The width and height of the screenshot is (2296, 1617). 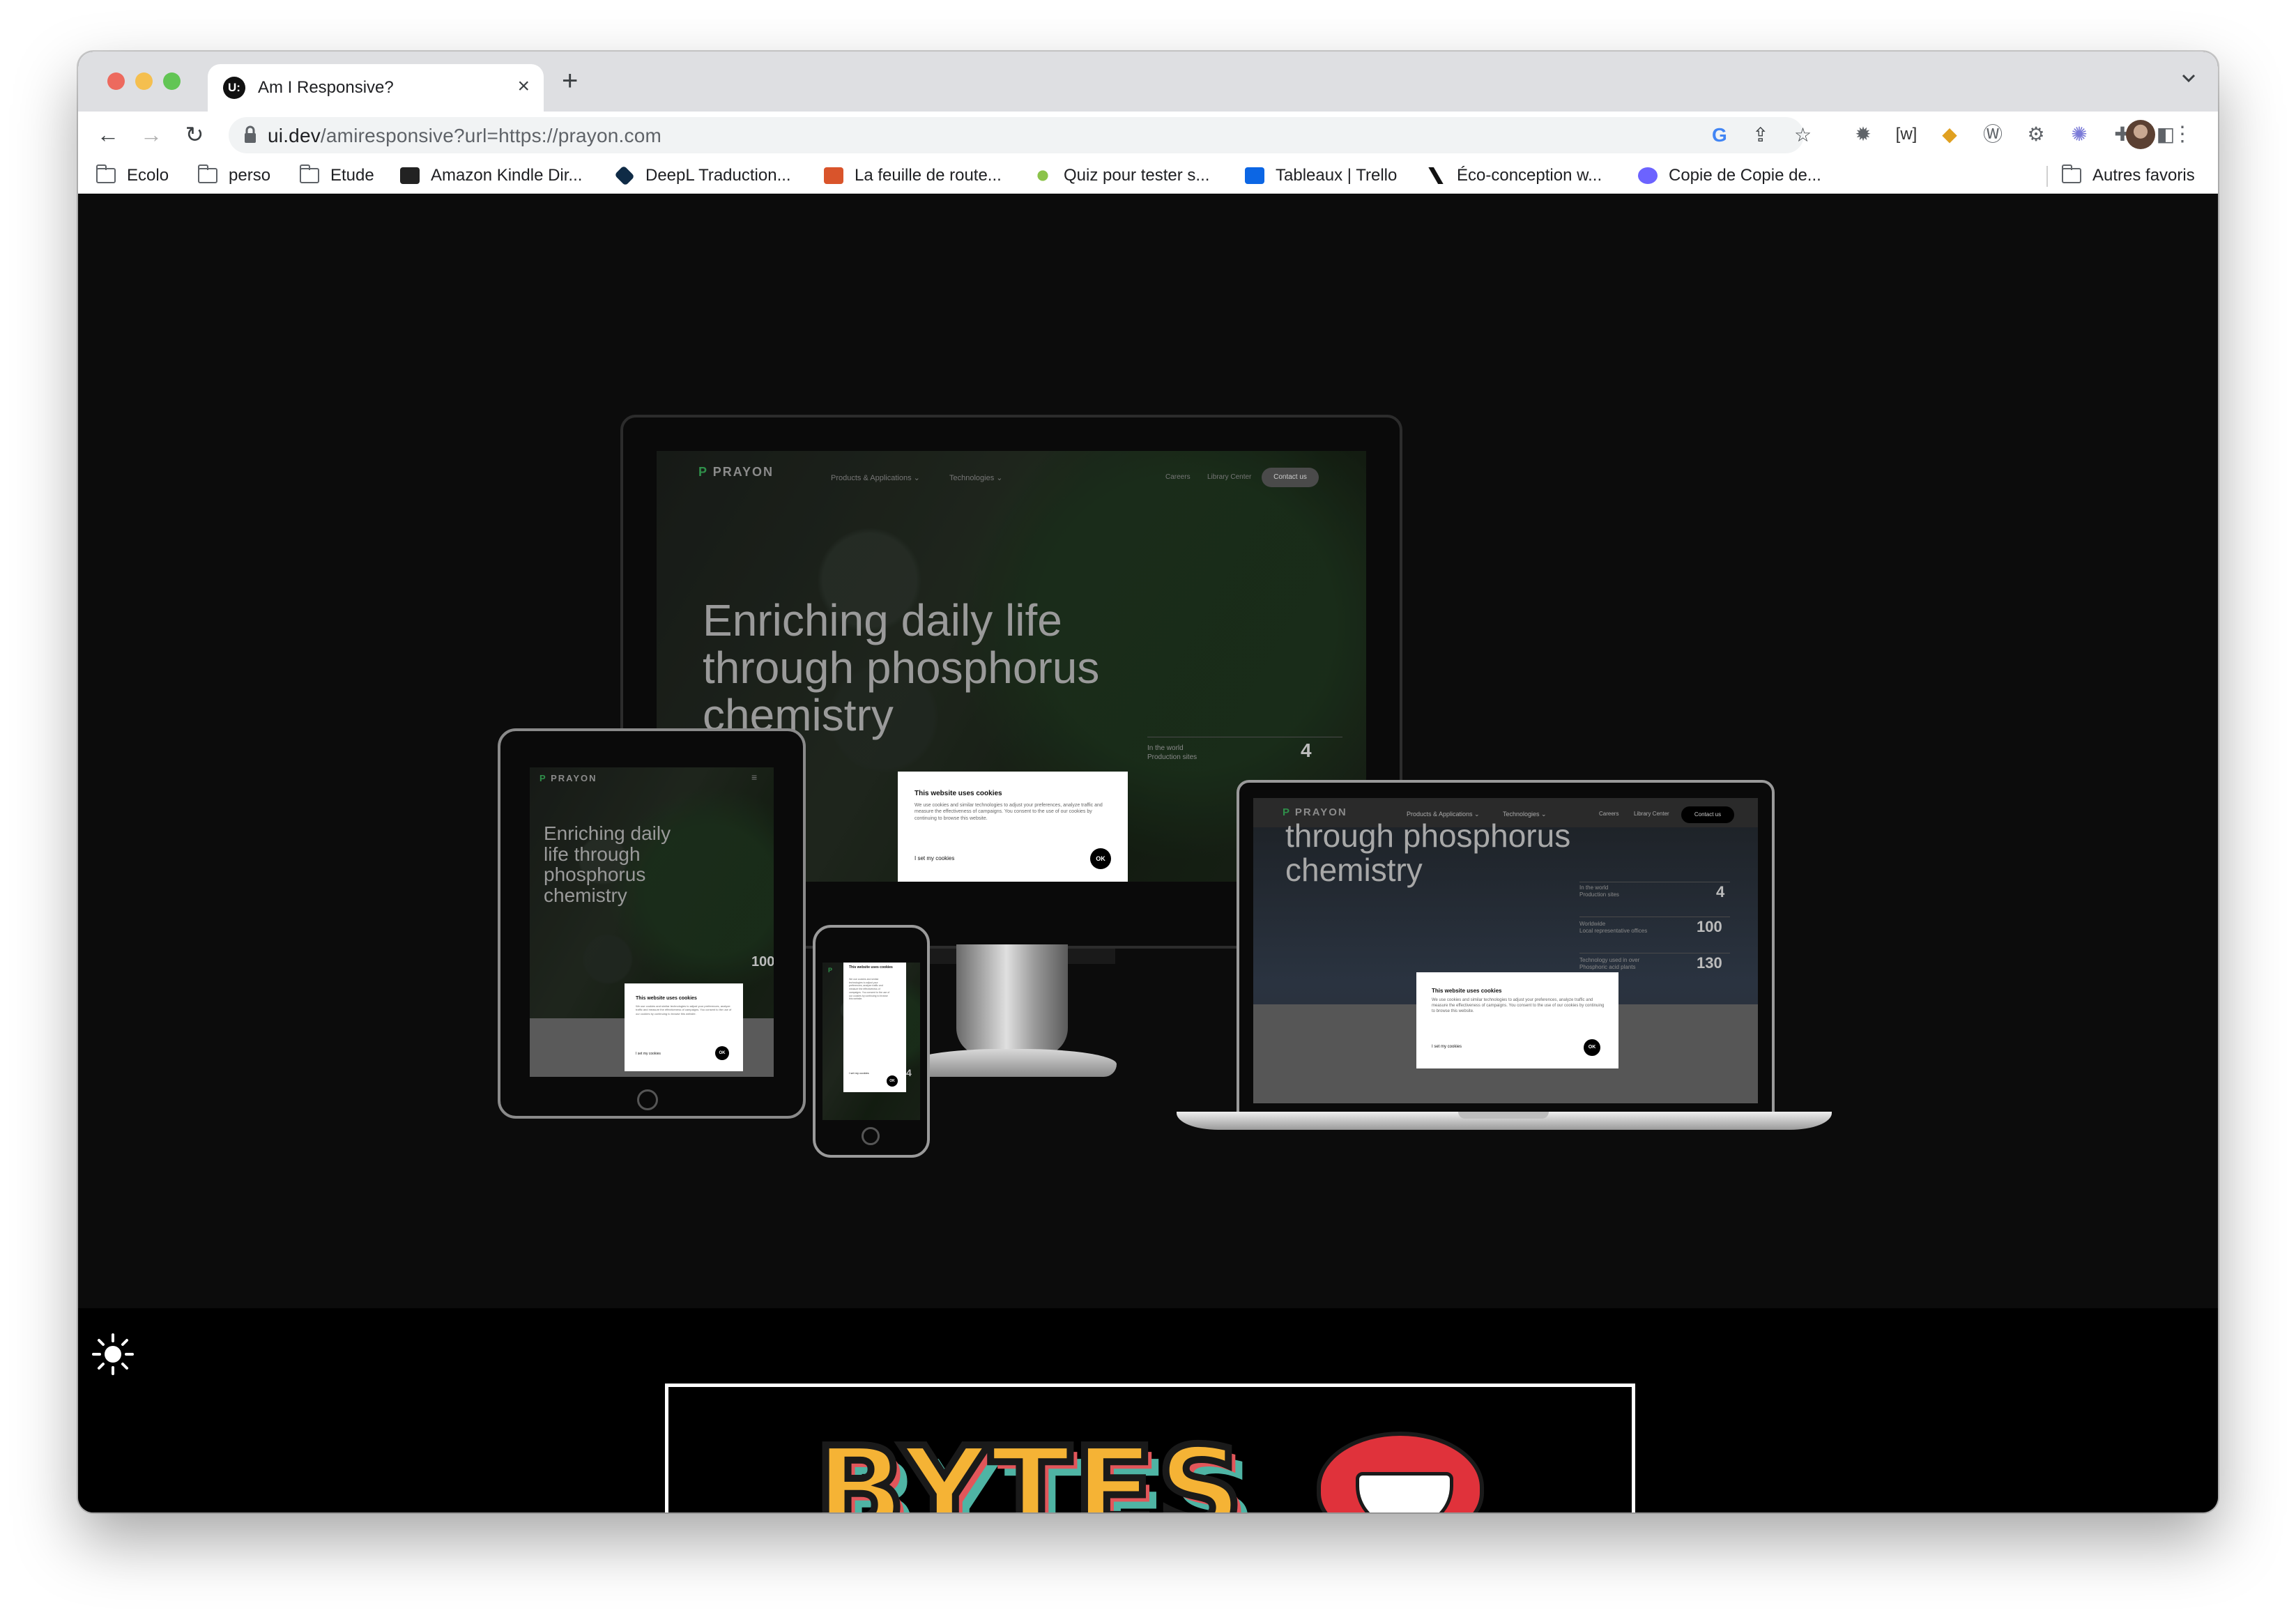 I want to click on sun-icon, so click(x=113, y=1354).